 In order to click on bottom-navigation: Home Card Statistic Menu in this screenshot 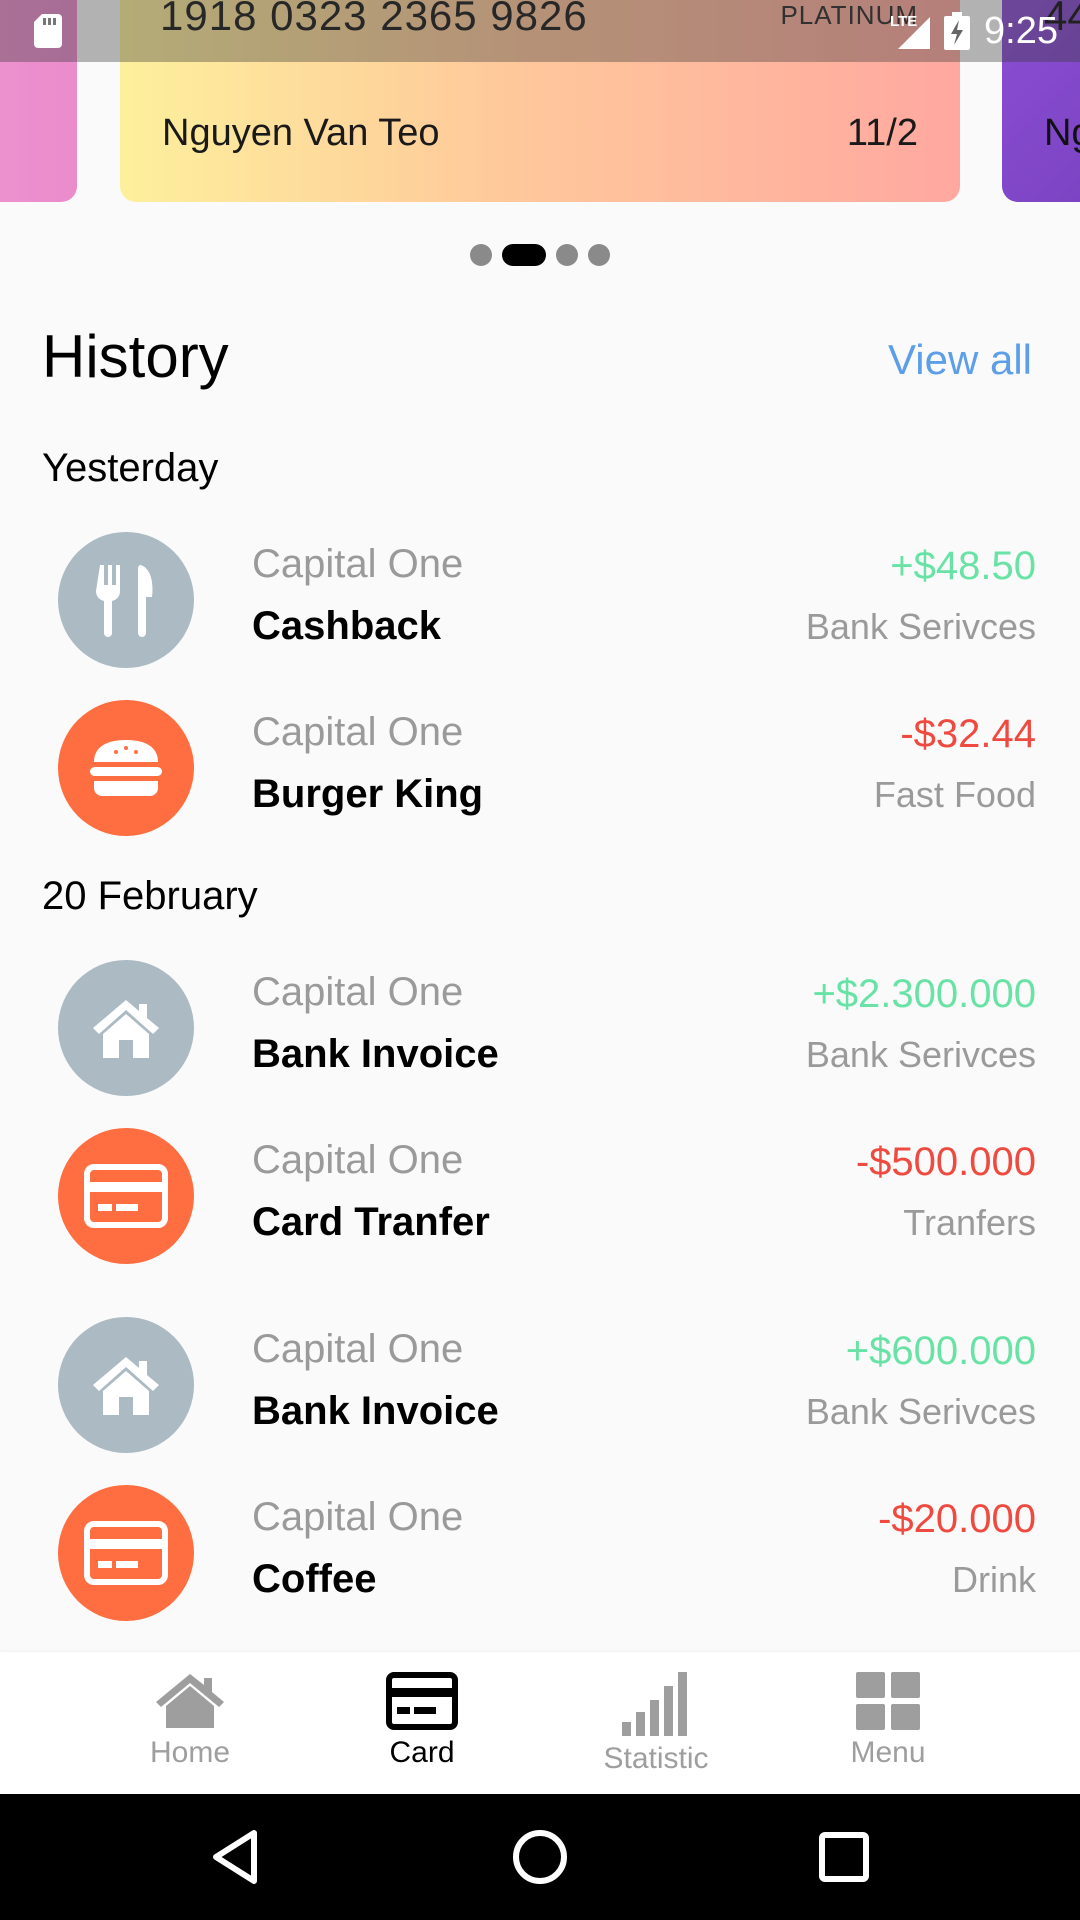, I will do `click(540, 1723)`.